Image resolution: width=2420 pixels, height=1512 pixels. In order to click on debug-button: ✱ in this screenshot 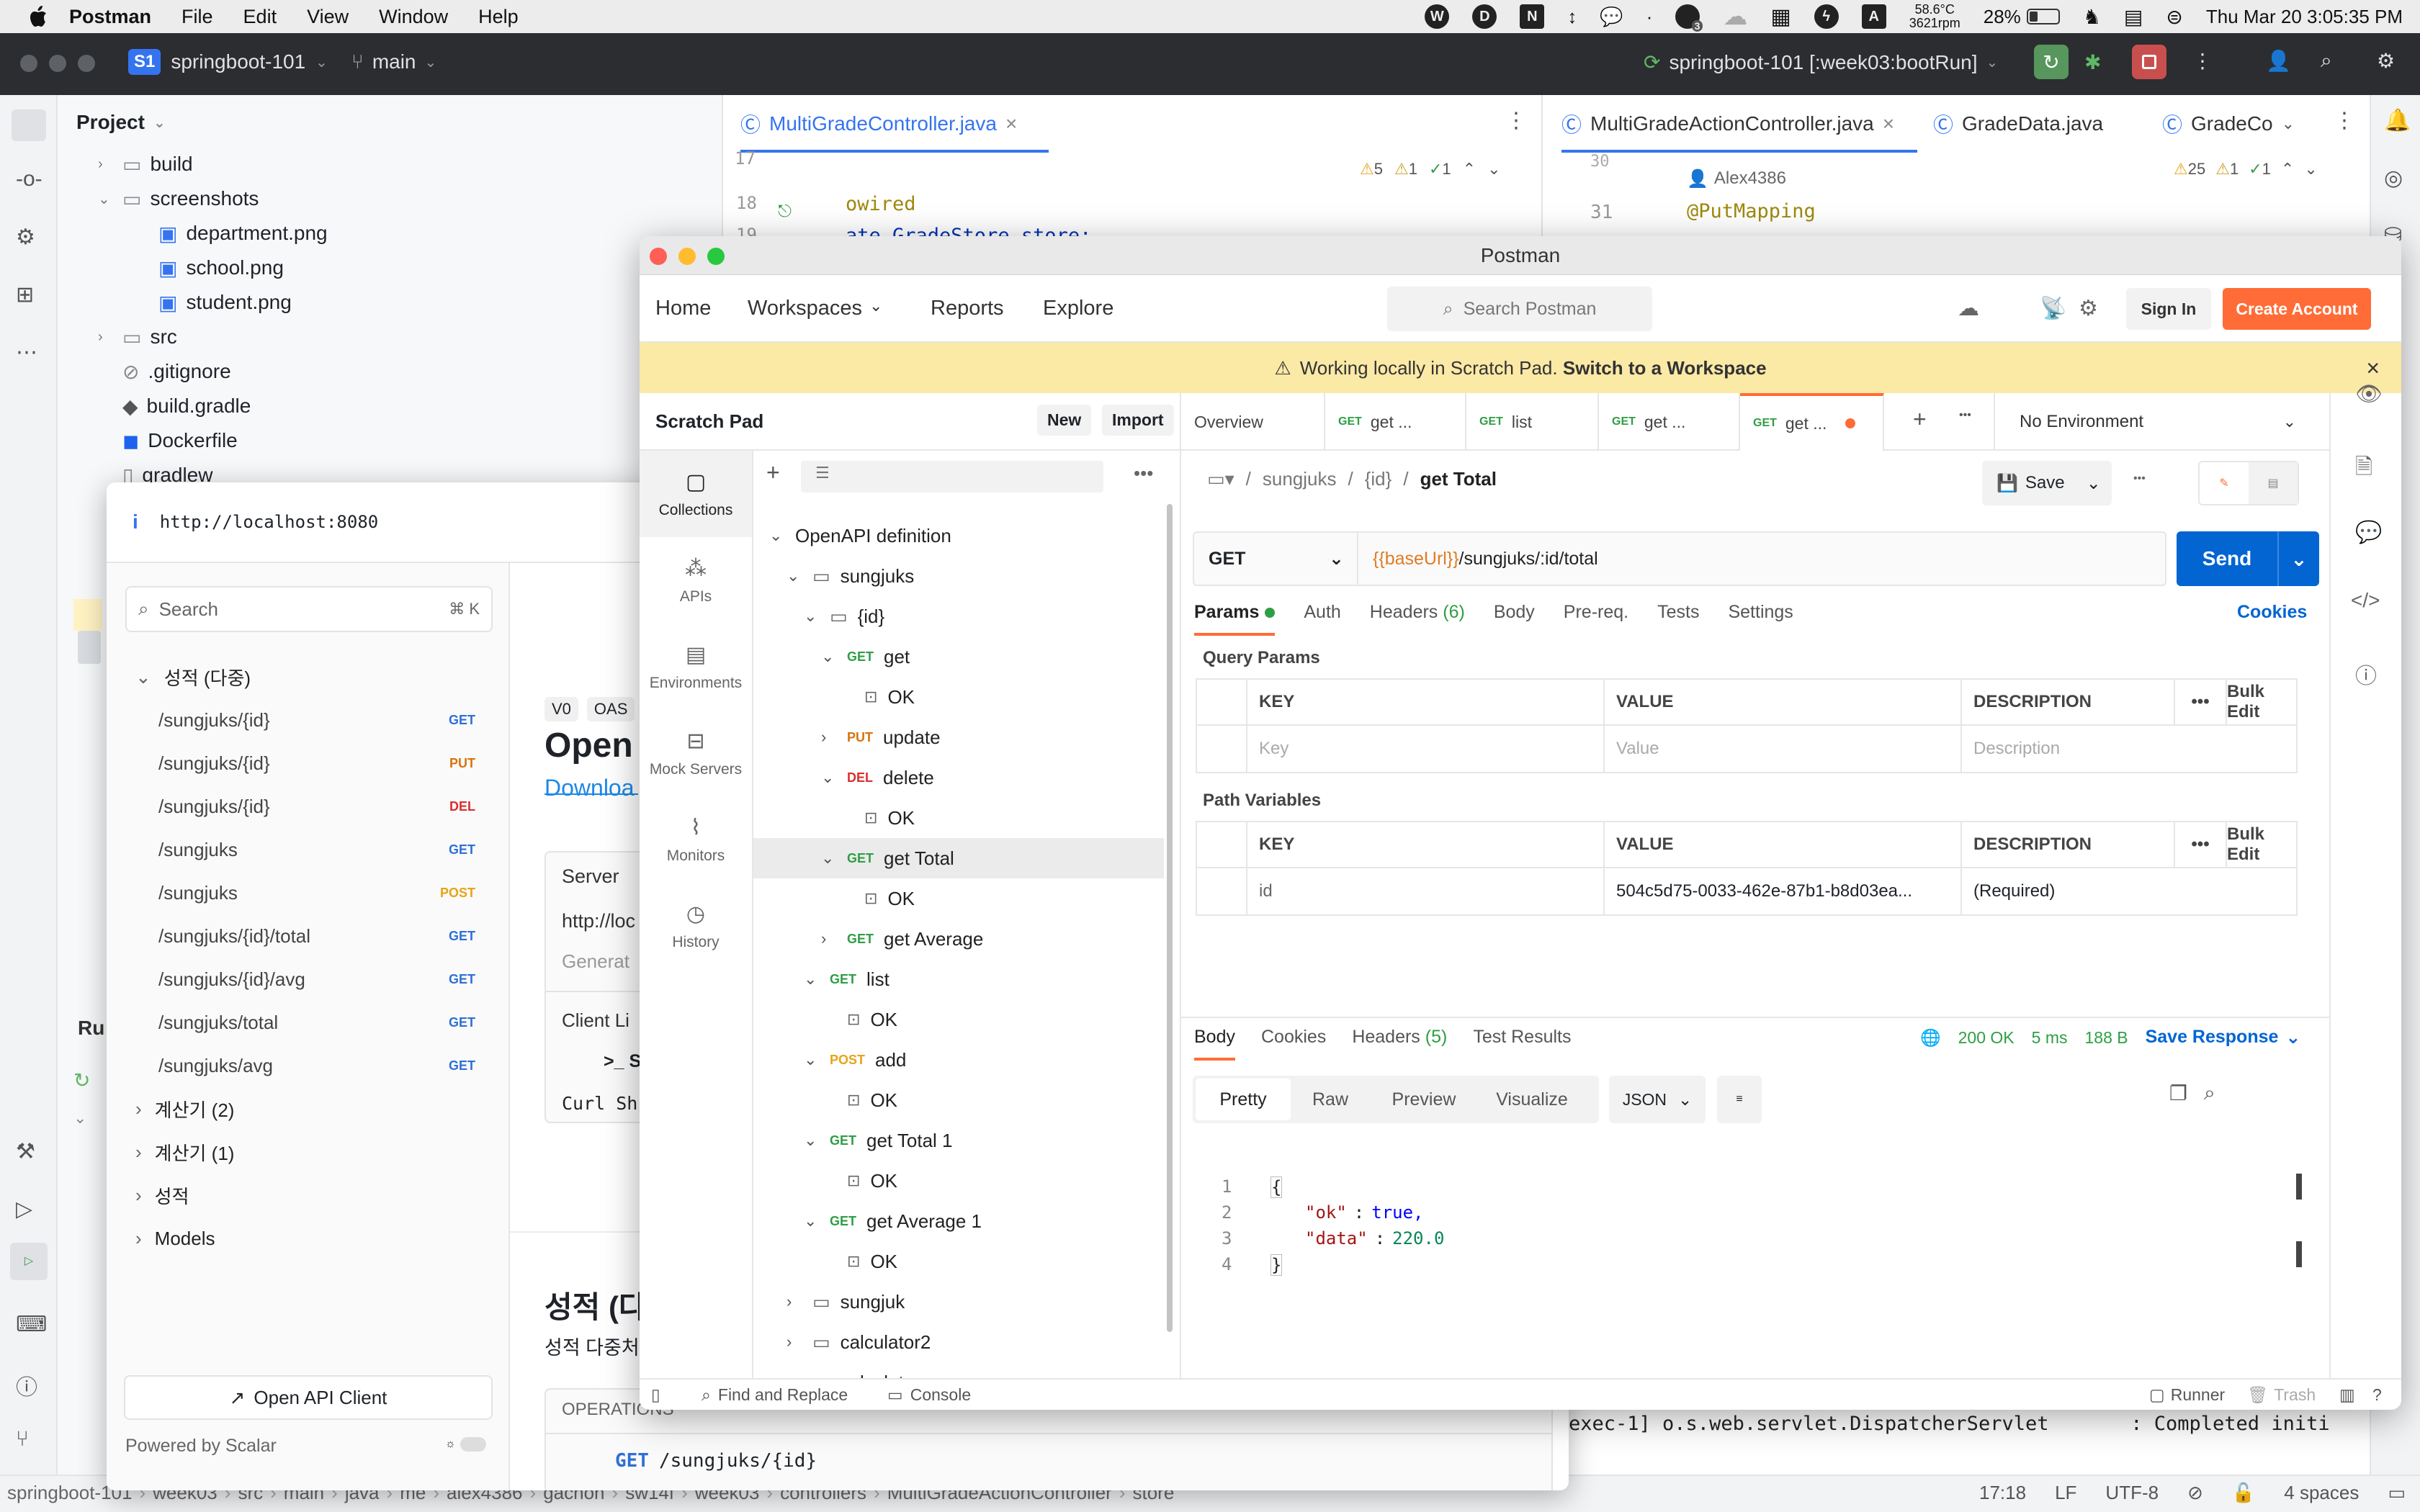, I will do `click(2092, 62)`.